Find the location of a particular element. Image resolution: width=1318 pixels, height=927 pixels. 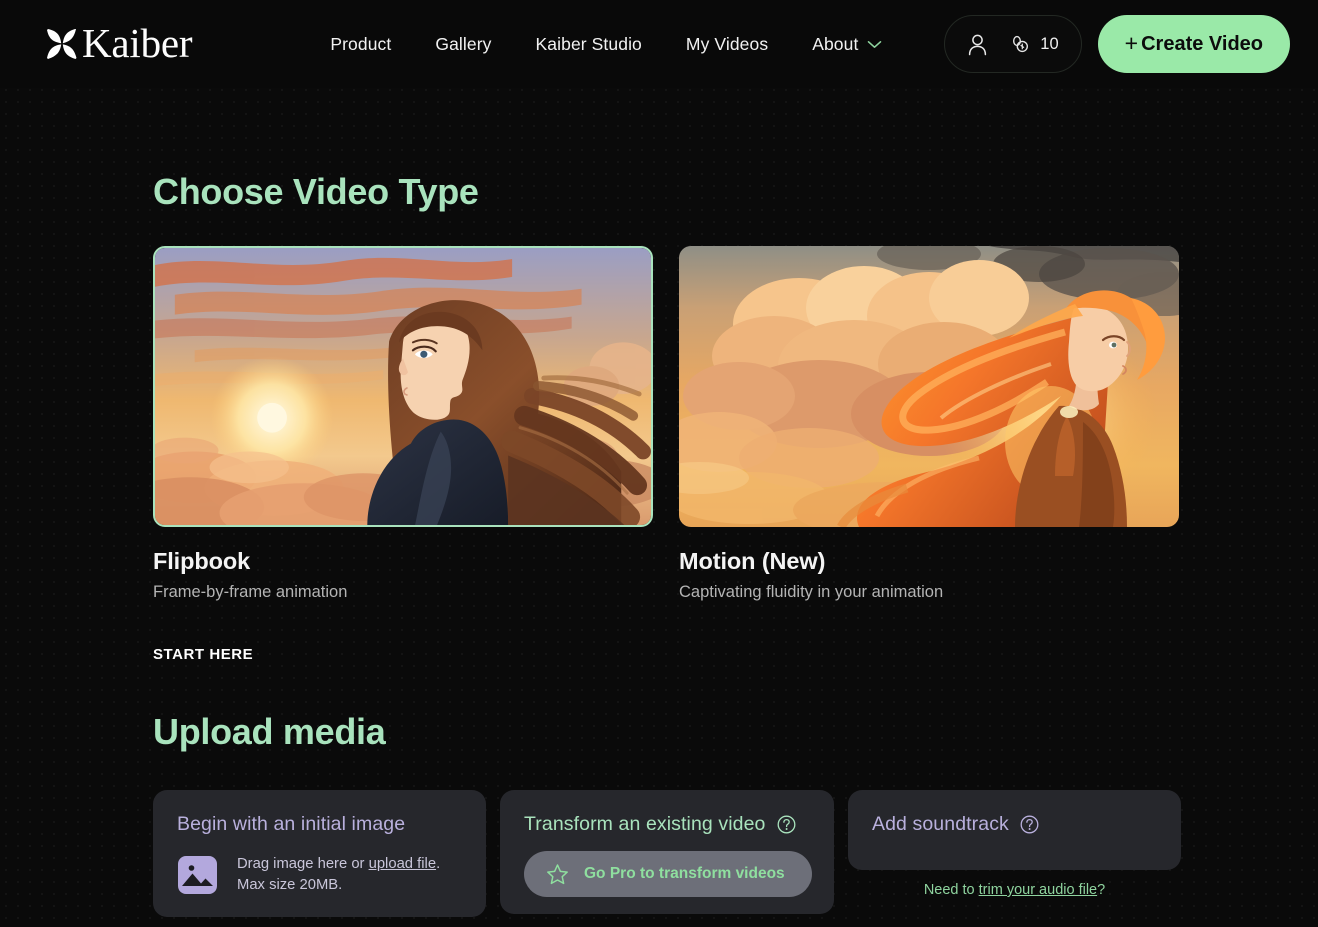

flipbook-thumbnail is located at coordinates (403, 386).